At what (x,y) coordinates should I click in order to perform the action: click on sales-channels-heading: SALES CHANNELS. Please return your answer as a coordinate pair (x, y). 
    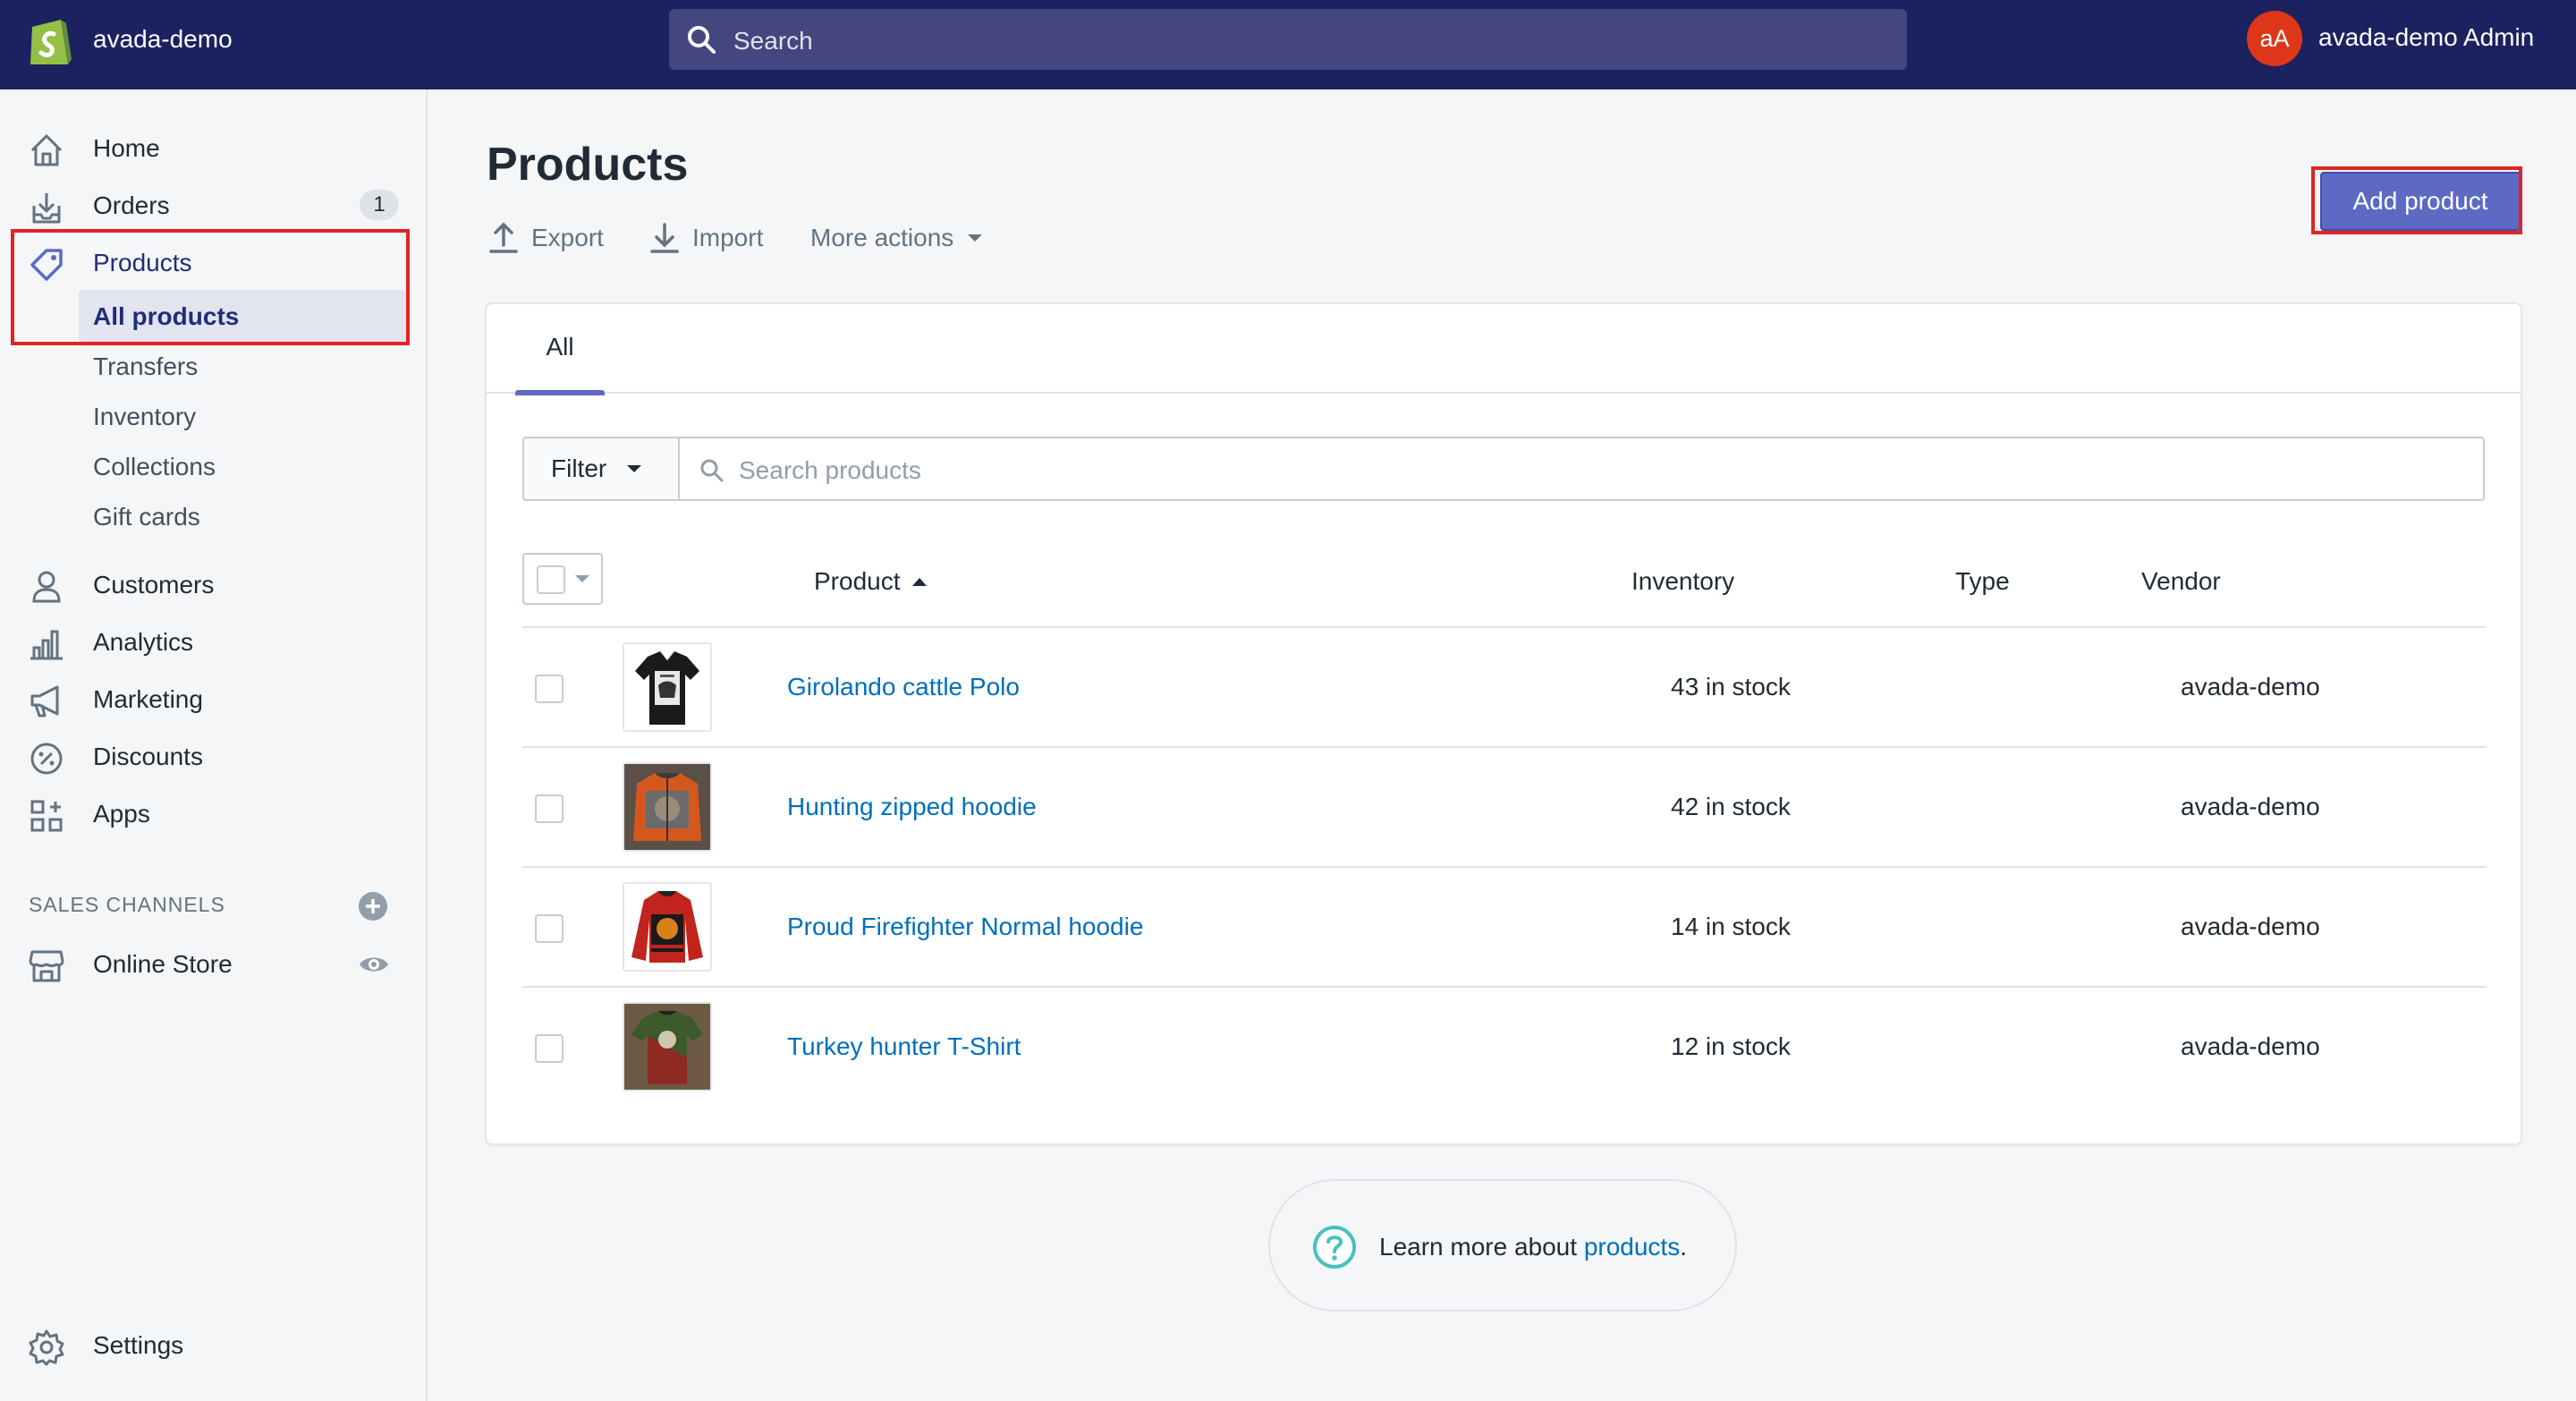
    Looking at the image, I should click on (127, 904).